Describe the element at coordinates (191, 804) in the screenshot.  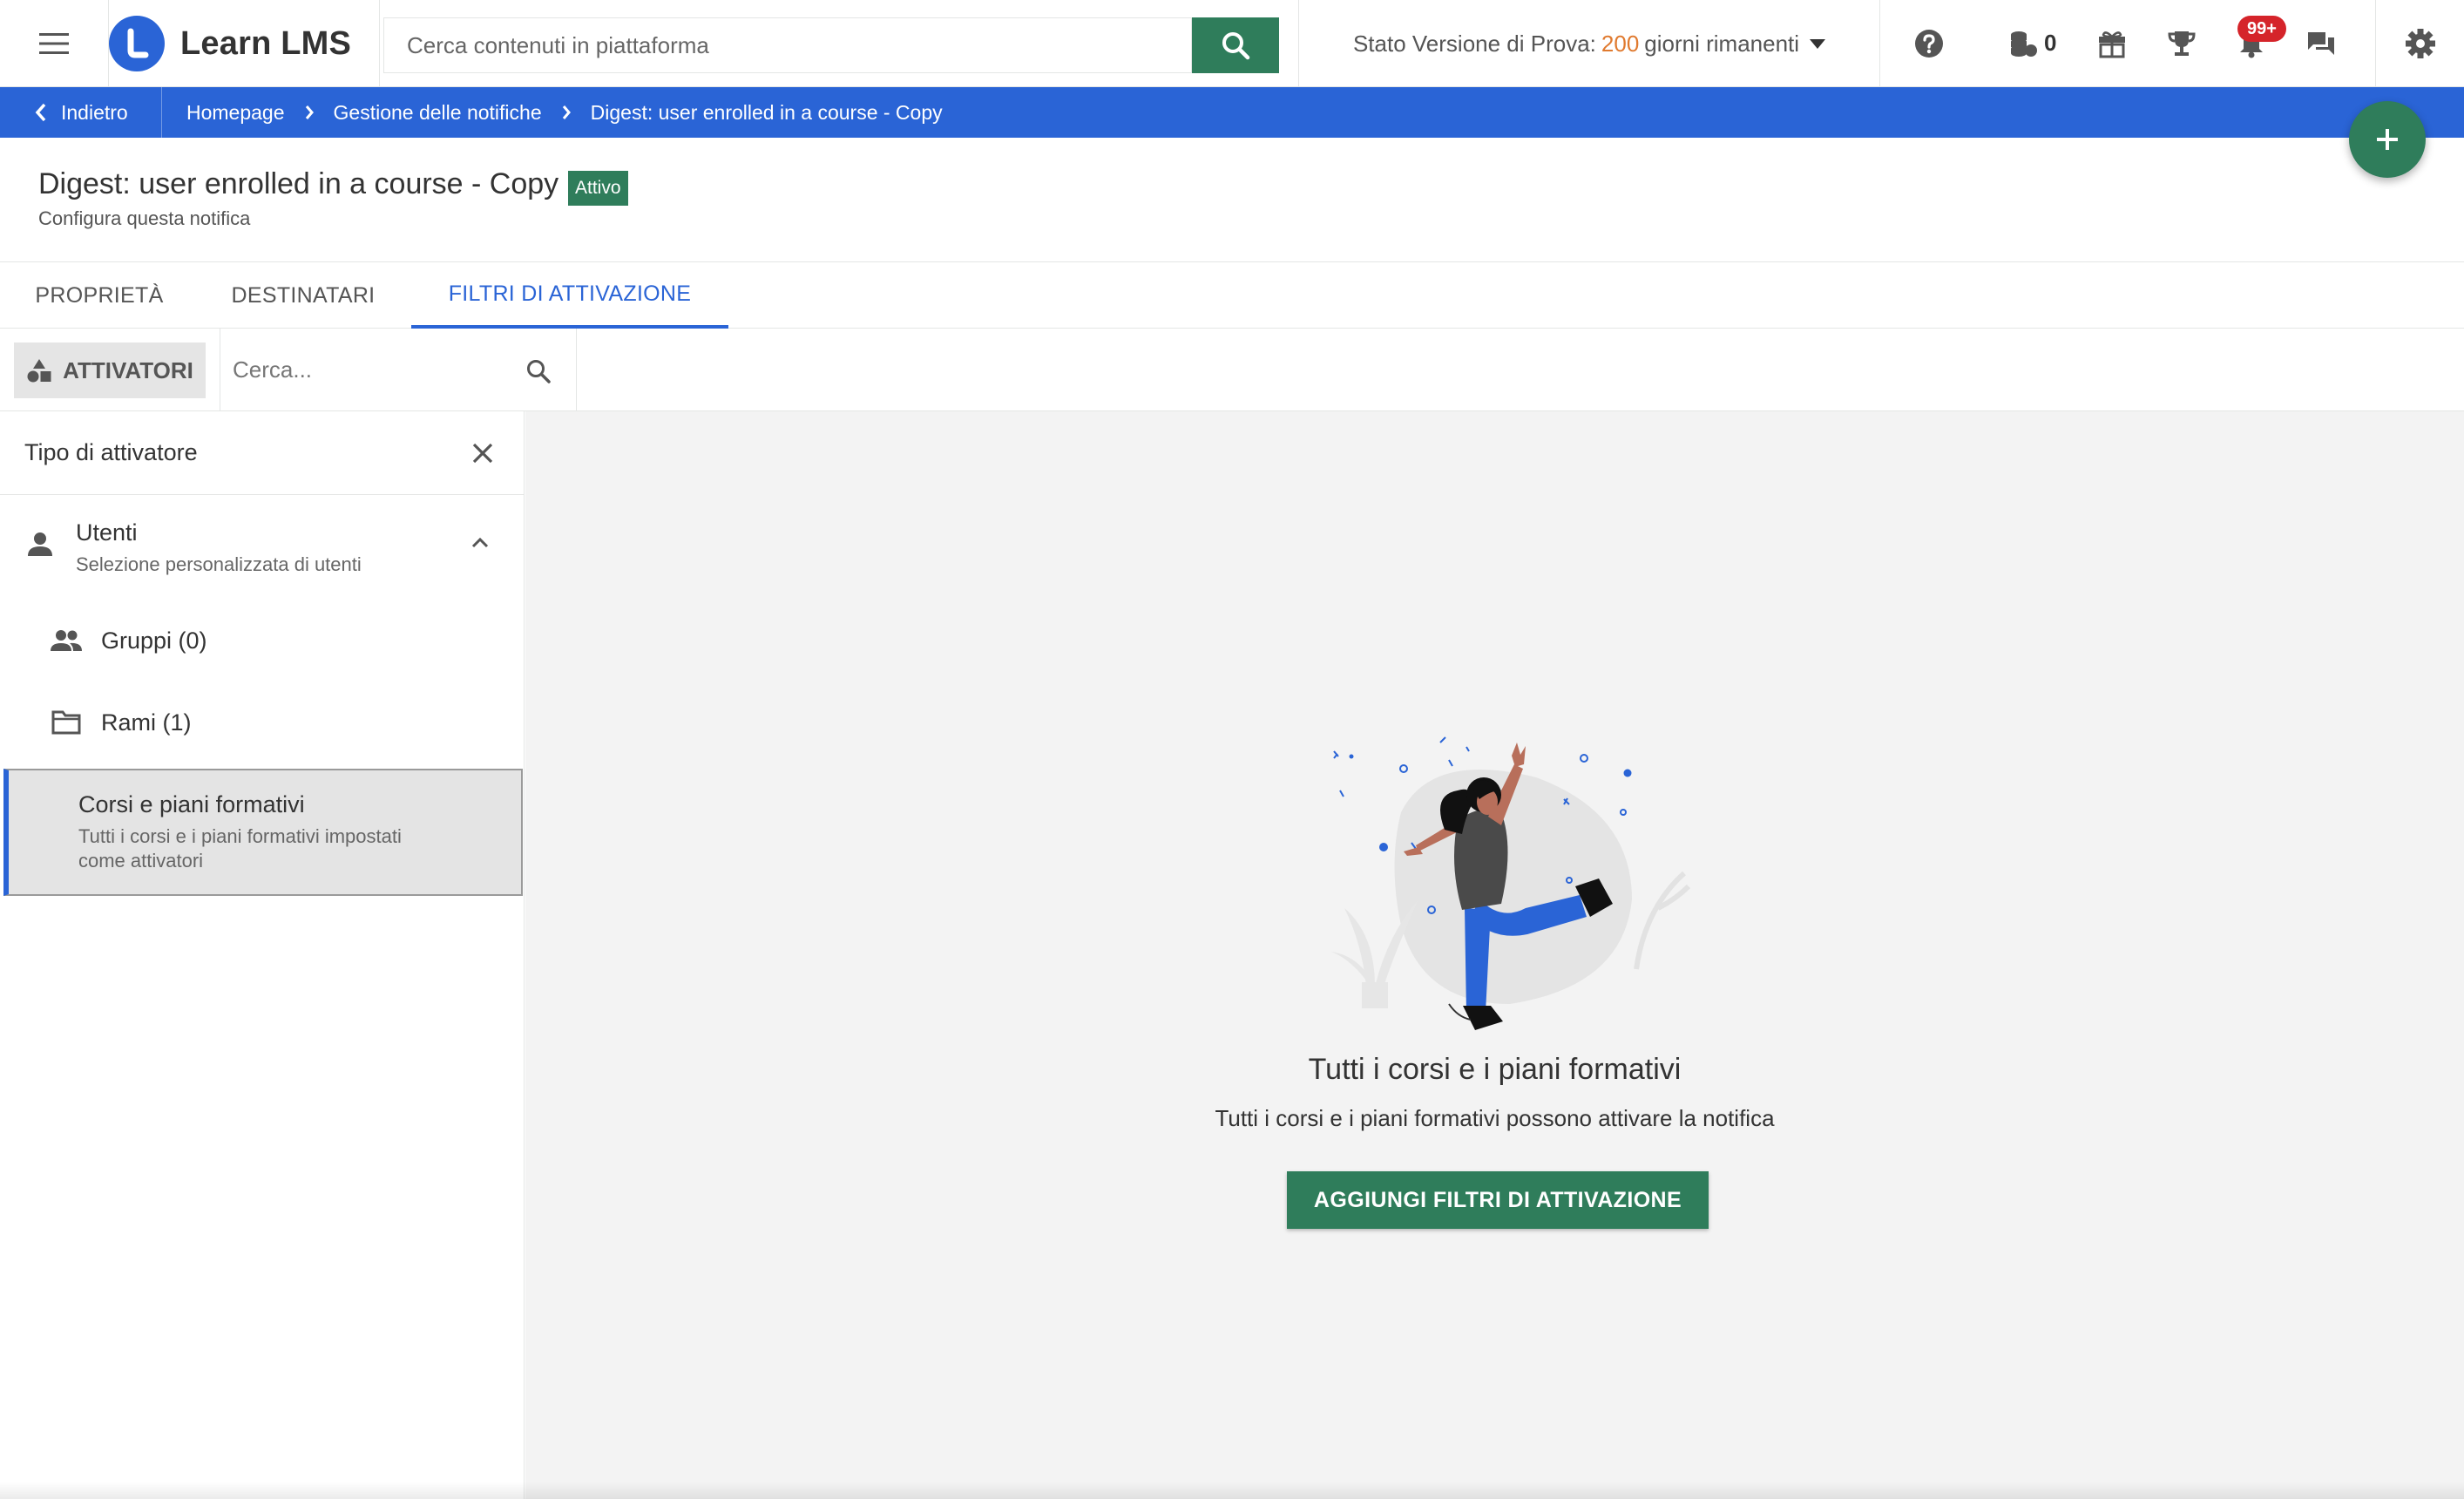
I see `activator-courses-label: Corsi e piani formativi` at that location.